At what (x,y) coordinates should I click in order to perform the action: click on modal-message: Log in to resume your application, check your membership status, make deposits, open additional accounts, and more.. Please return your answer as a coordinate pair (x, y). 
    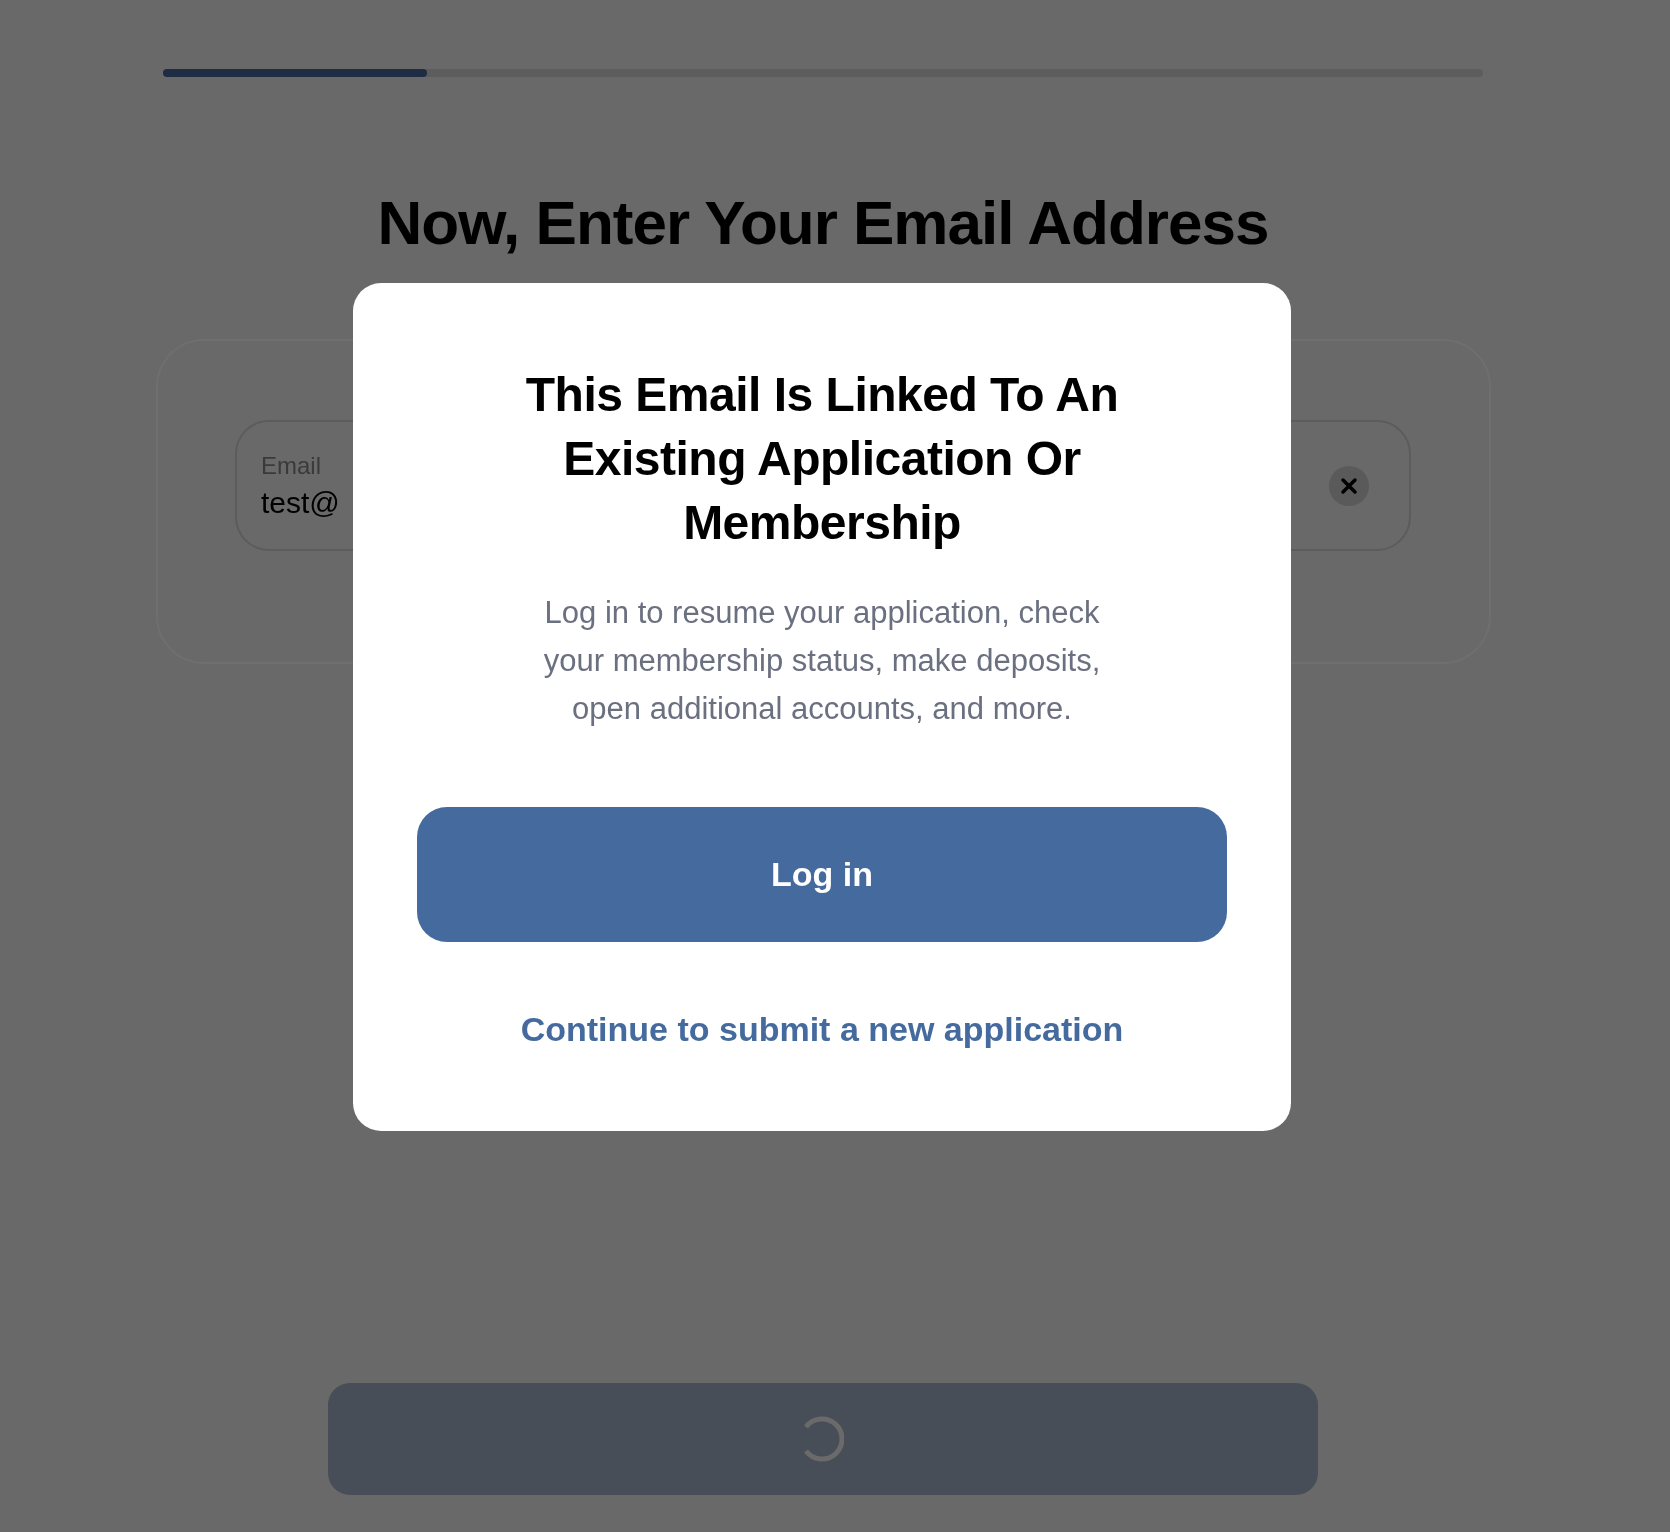
    Looking at the image, I should click on (822, 661).